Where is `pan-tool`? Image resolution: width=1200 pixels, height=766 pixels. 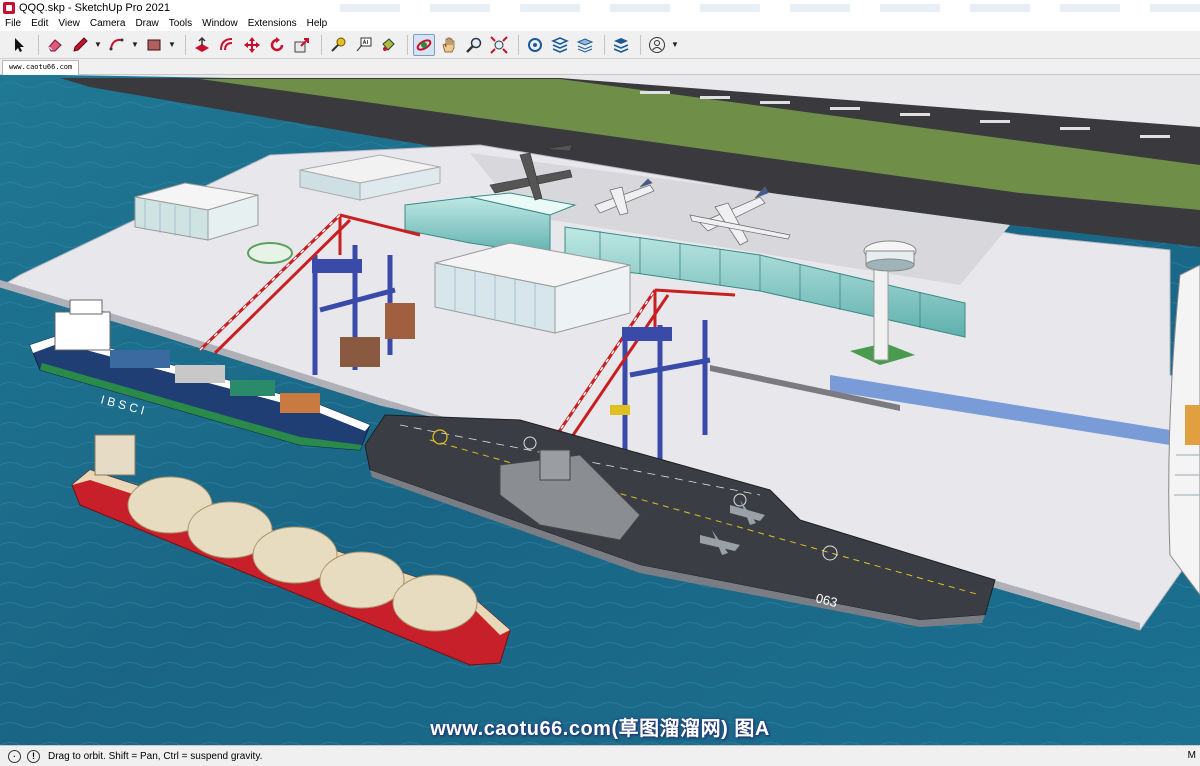 pan-tool is located at coordinates (449, 45).